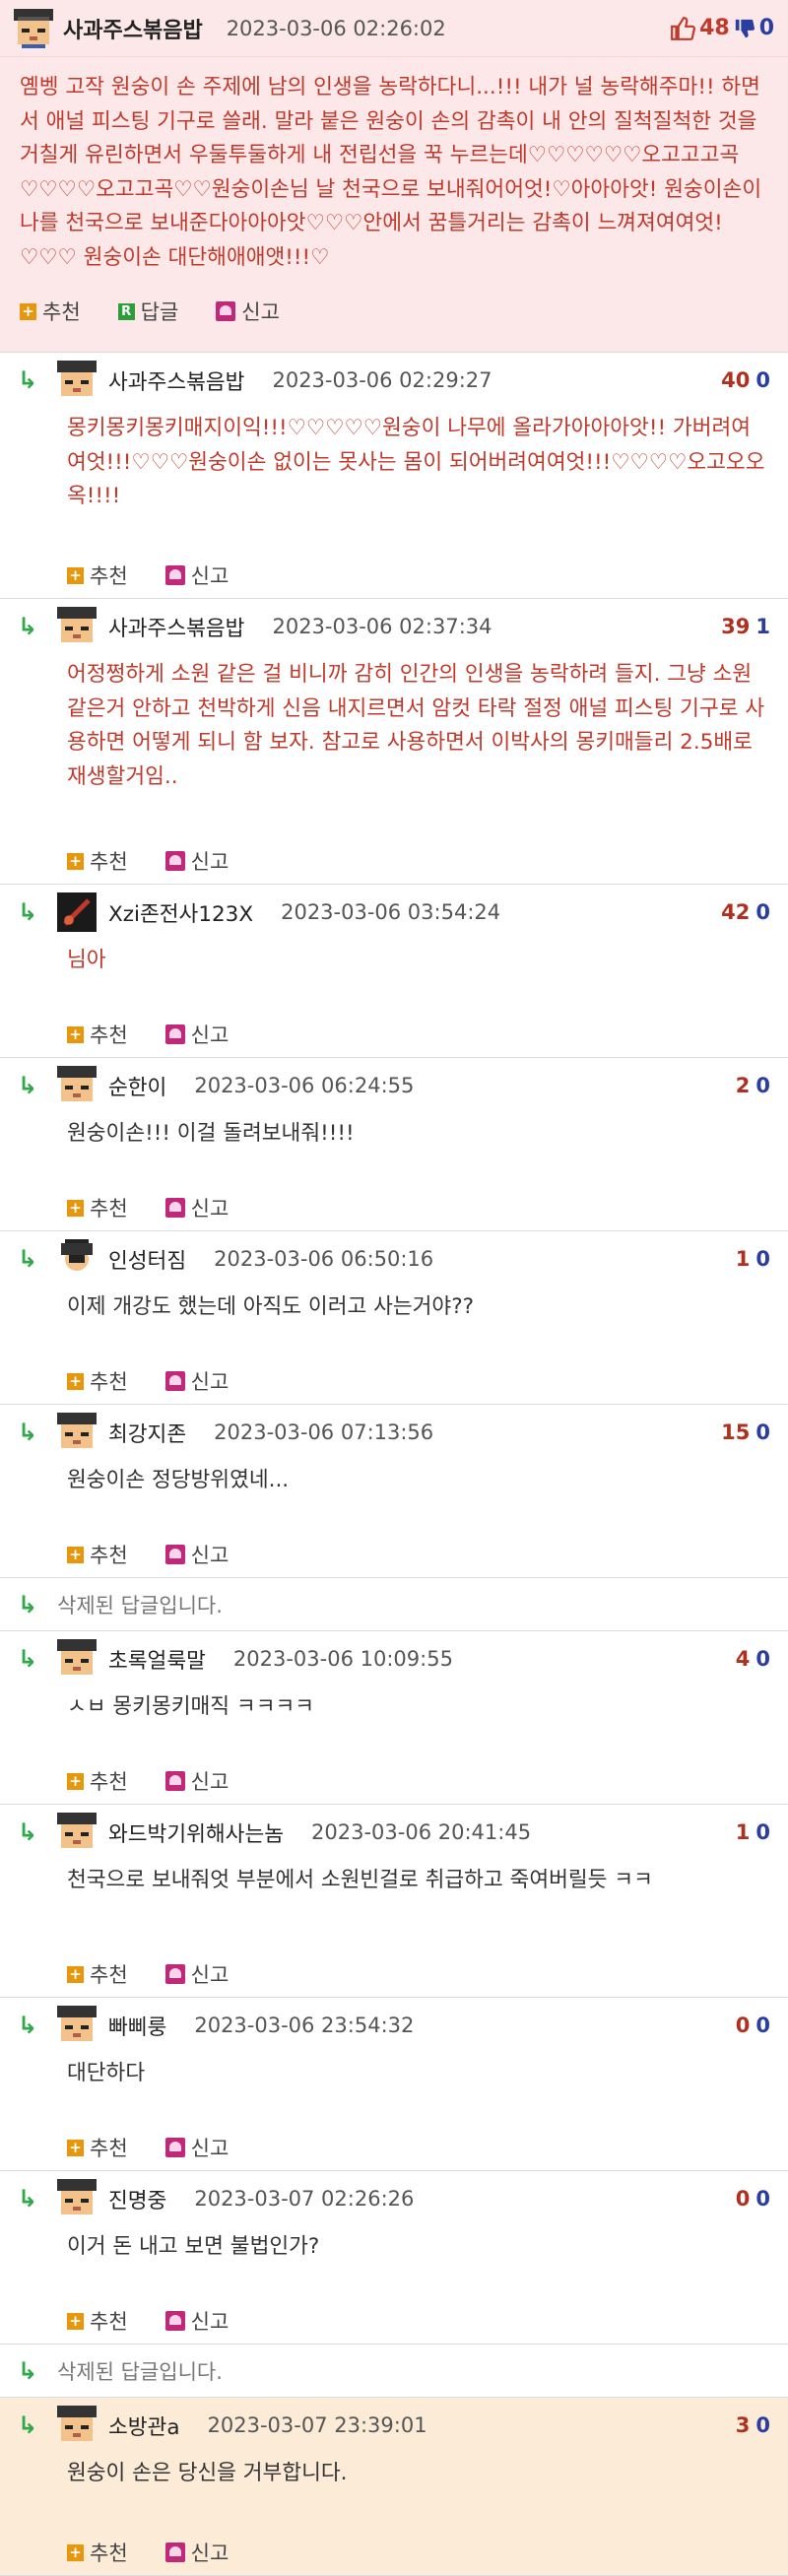  What do you see at coordinates (753, 1832) in the screenshot?
I see `vote-score: 10` at bounding box center [753, 1832].